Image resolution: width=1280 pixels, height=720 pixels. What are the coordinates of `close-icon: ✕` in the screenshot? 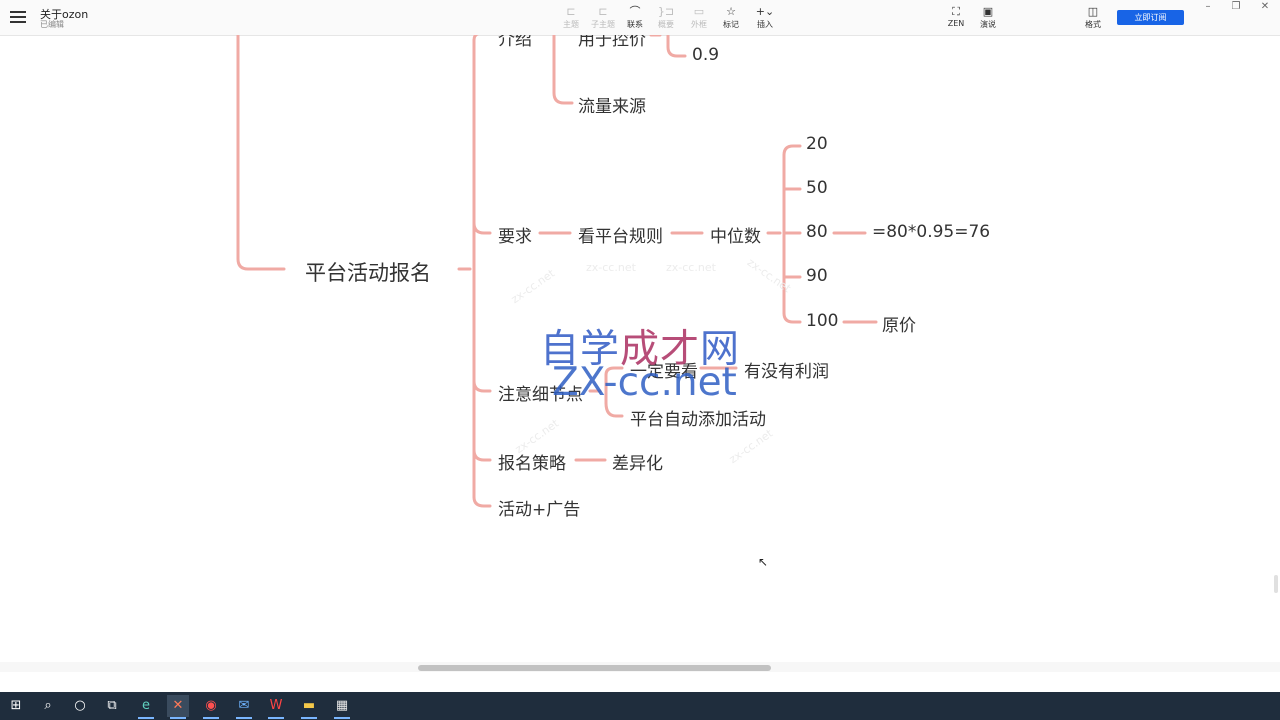 It's located at (1265, 6).